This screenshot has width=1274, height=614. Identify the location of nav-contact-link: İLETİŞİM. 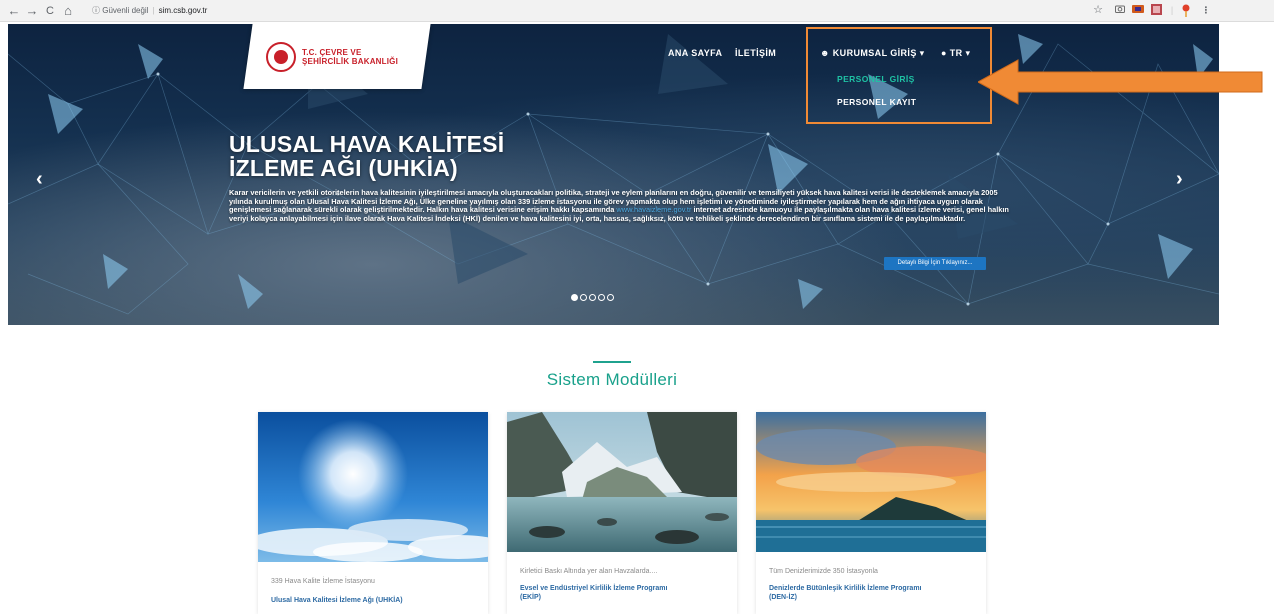
(755, 53).